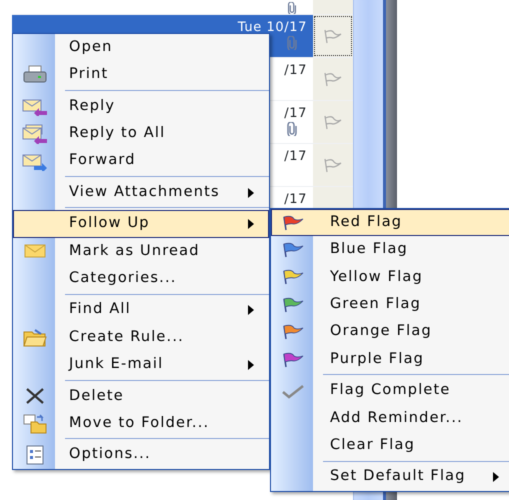  I want to click on received-date: Tue 10/17, so click(272, 27).